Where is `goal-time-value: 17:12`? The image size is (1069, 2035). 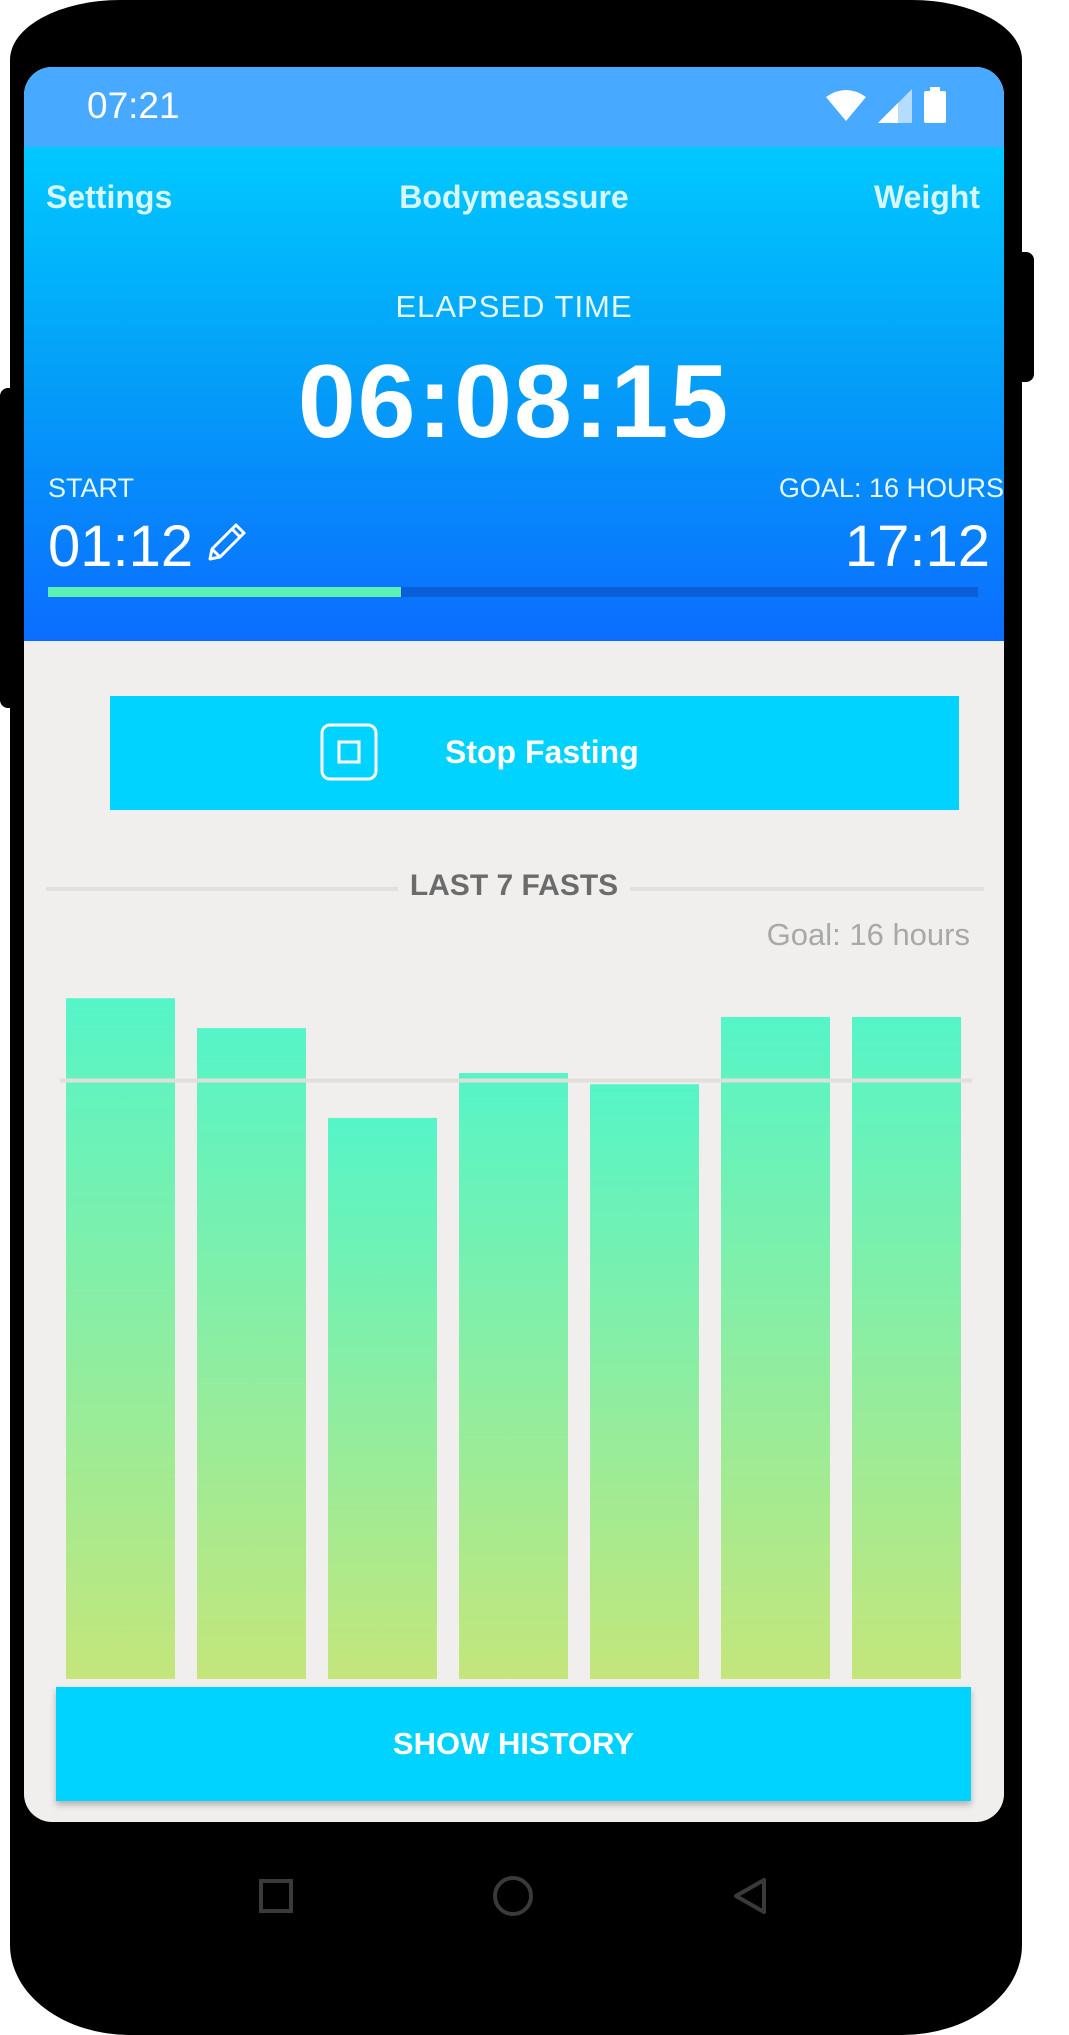 goal-time-value: 17:12 is located at coordinates (917, 546).